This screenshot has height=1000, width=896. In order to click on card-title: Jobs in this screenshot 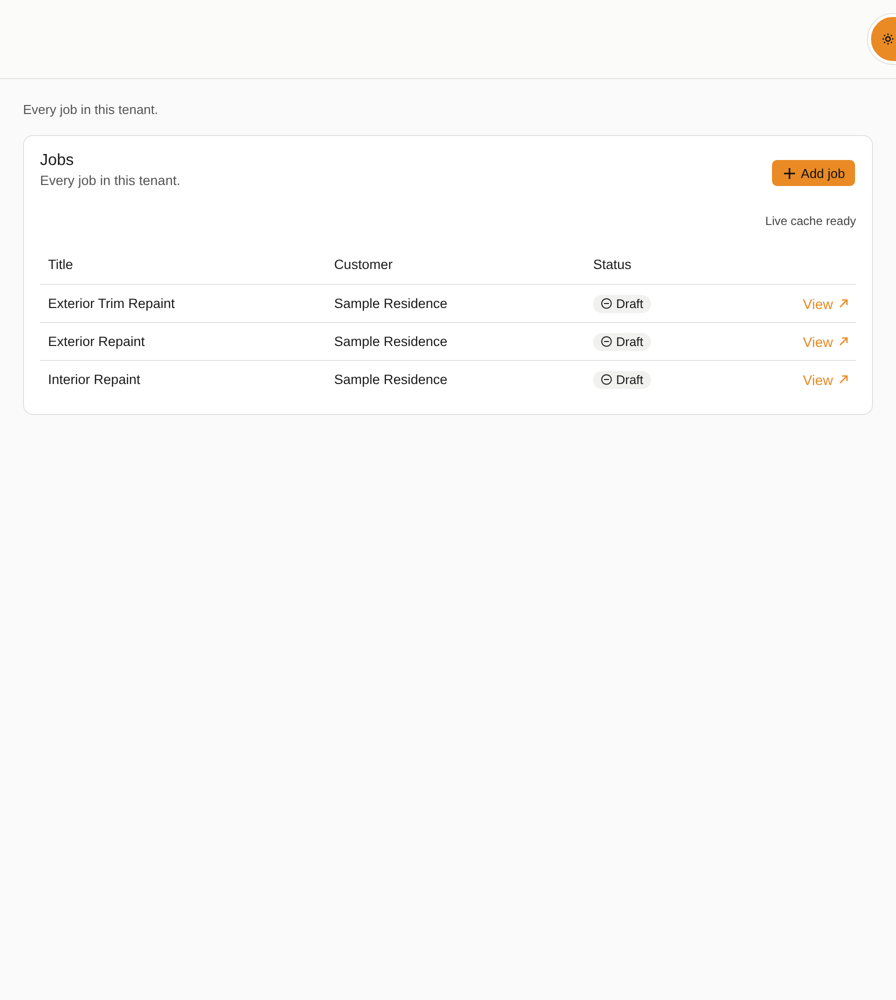, I will do `click(57, 161)`.